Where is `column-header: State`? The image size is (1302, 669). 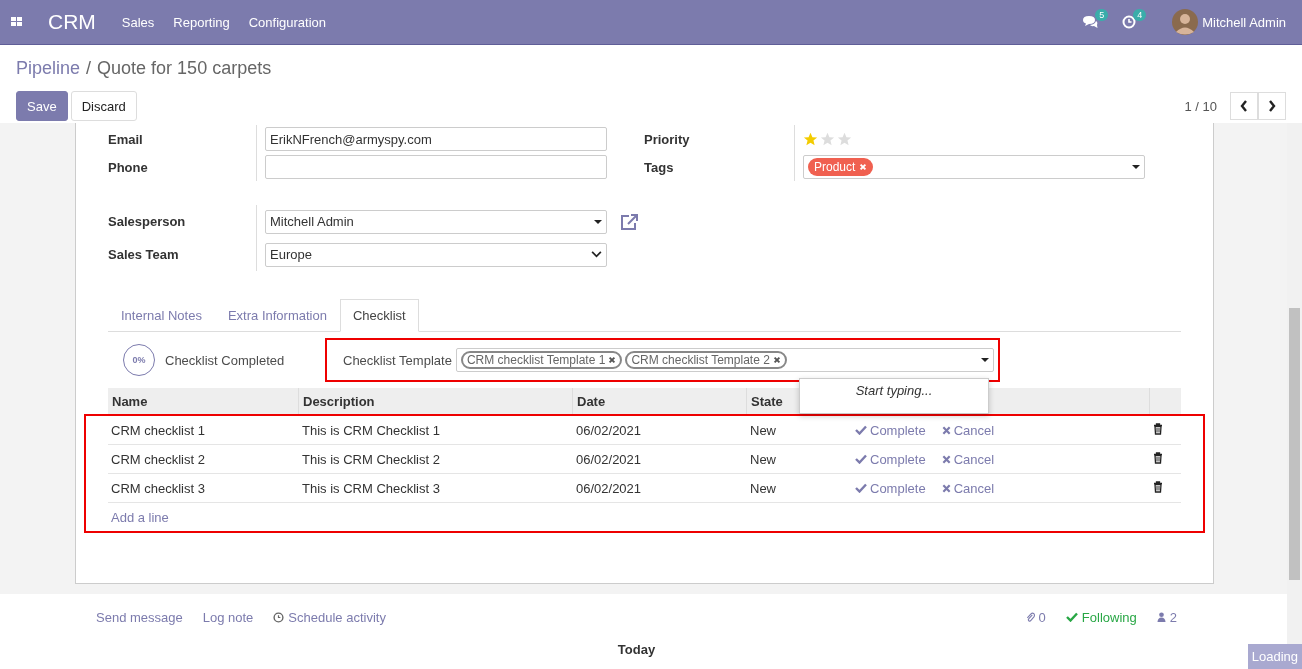
column-header: State is located at coordinates (797, 401).